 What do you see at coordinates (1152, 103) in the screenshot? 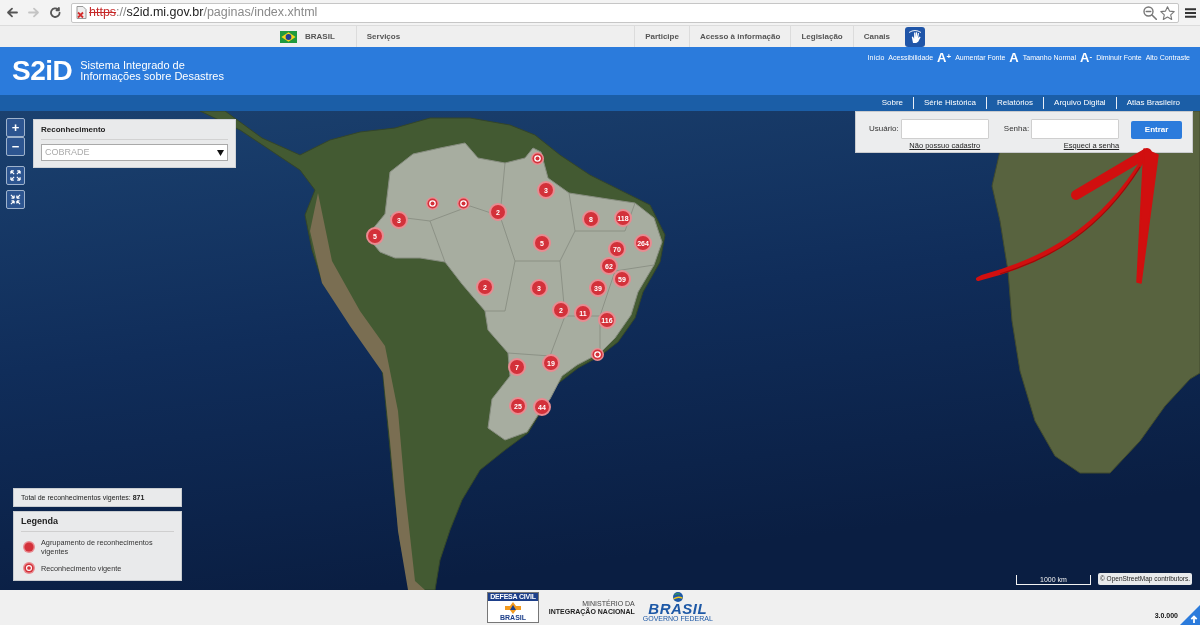
I see `menu-link: Atlas Brasileiro` at bounding box center [1152, 103].